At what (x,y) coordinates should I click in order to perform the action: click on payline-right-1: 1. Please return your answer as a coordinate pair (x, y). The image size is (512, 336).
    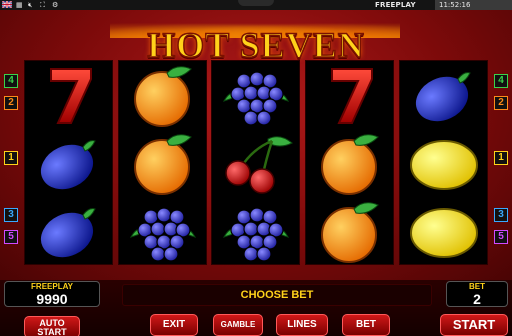
    Looking at the image, I should click on (501, 158).